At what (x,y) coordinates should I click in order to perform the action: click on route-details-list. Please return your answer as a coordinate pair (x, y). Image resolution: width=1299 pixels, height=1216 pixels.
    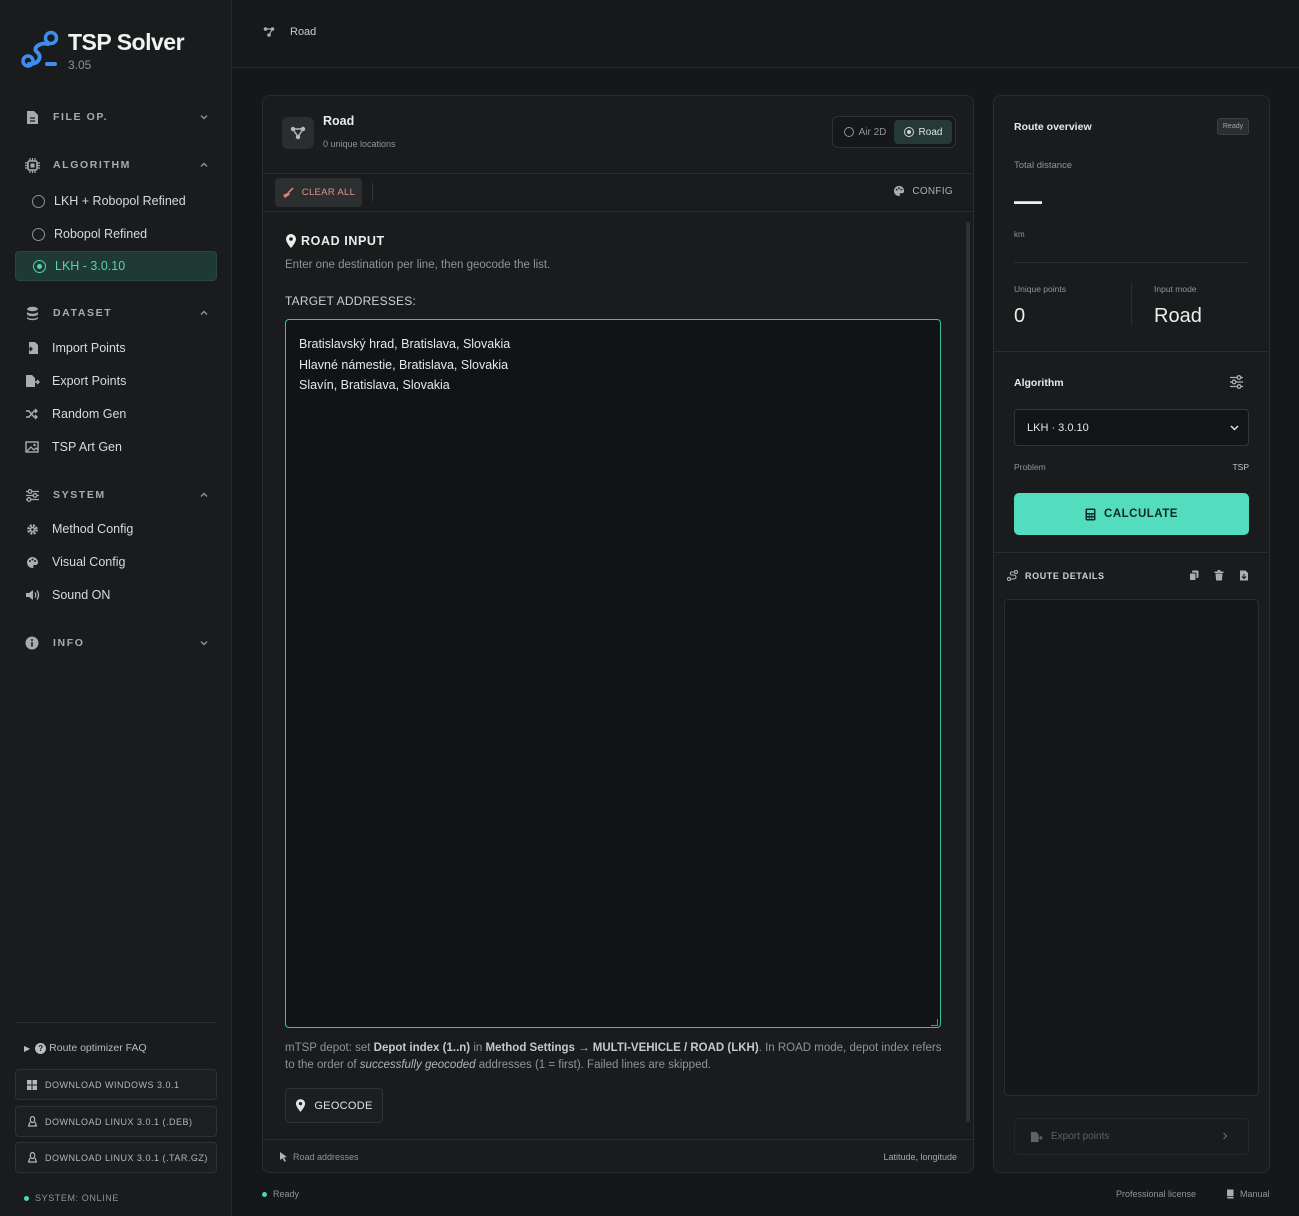
    Looking at the image, I should click on (1131, 847).